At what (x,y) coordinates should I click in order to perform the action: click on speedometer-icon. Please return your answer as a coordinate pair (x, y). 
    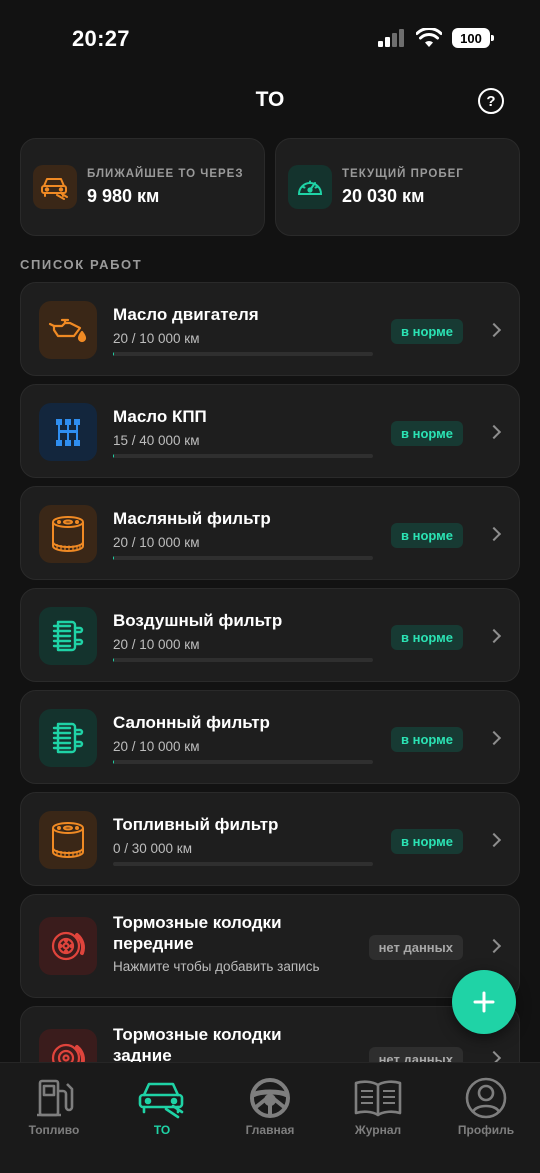
    Looking at the image, I should click on (310, 187).